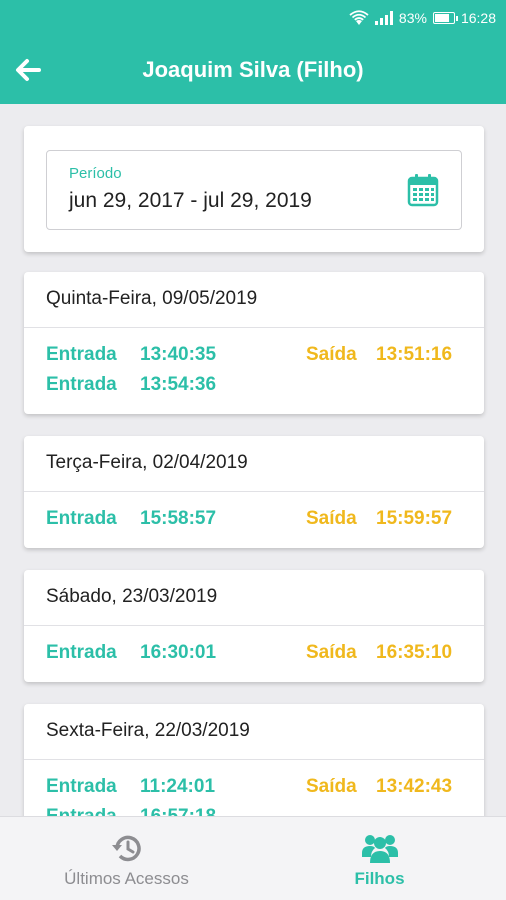 The height and width of the screenshot is (900, 506). I want to click on nav-label: Últimos Acessos, so click(126, 878).